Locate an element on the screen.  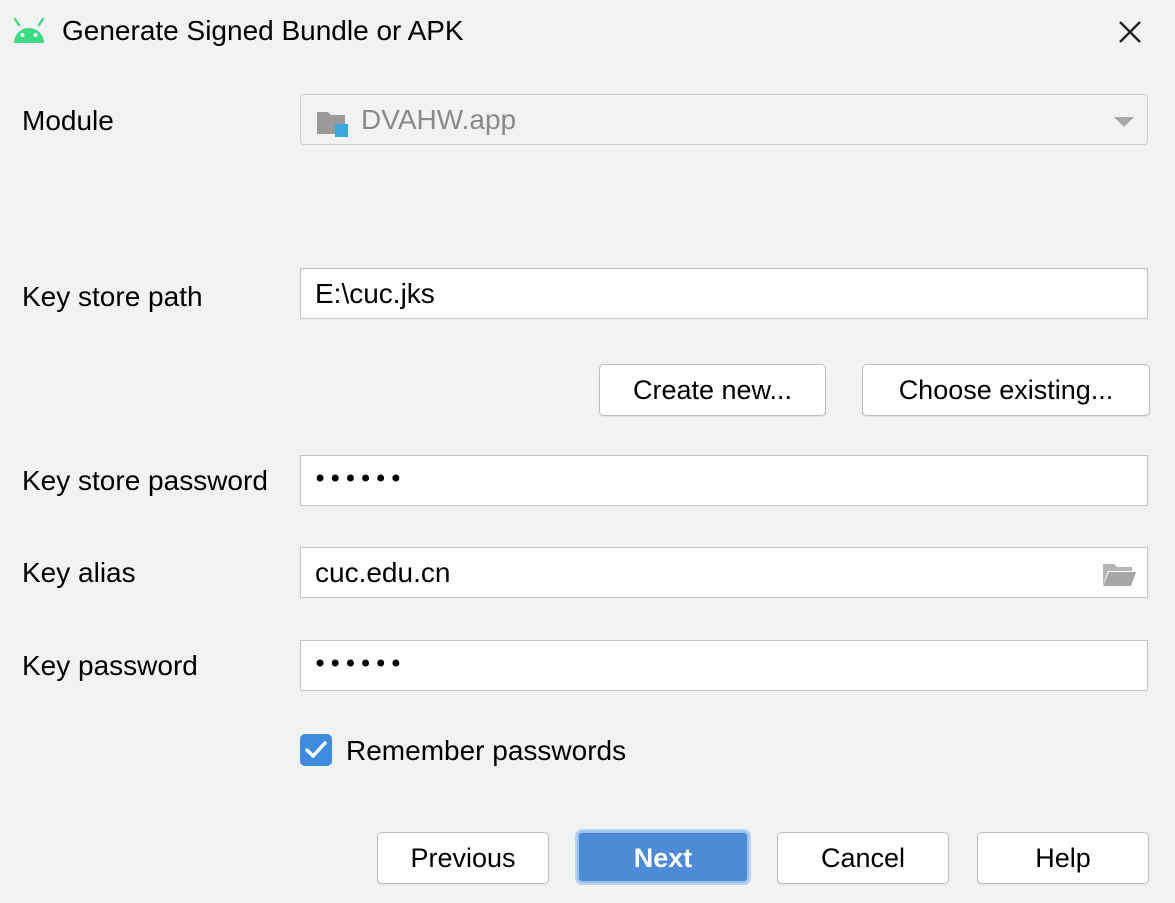
android-icon is located at coordinates (29, 30).